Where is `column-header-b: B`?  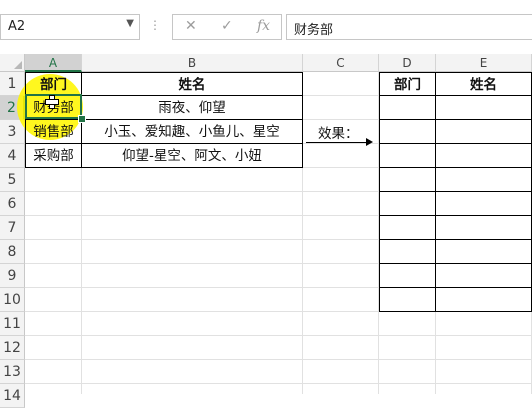 column-header-b: B is located at coordinates (192, 63).